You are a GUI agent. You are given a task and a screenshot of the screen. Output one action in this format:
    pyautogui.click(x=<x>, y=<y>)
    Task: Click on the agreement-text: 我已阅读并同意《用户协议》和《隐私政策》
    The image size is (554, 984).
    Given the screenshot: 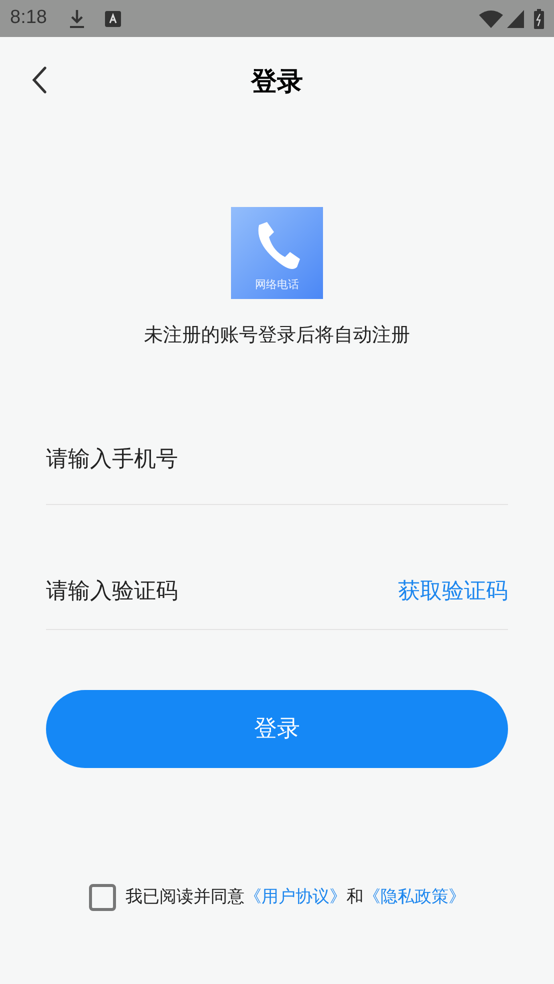 What is the action you would take?
    pyautogui.click(x=296, y=897)
    